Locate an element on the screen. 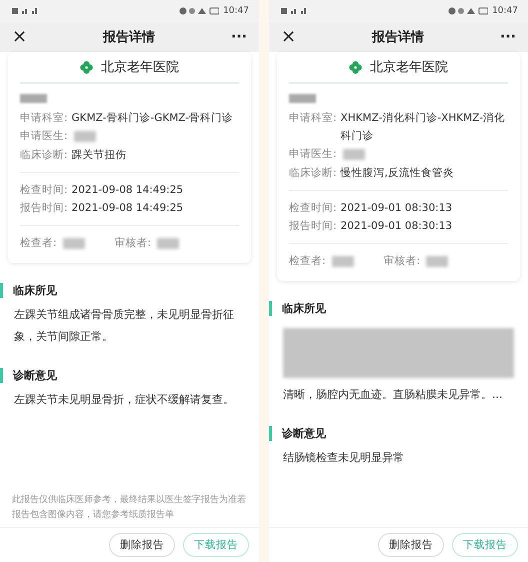 This screenshot has height=562, width=528. disclaimer-text: 此报告仅供临床医师参考，最终结果以医生签字报告为准若报告包含图像内容，请您参考纸质报告单 is located at coordinates (129, 508).